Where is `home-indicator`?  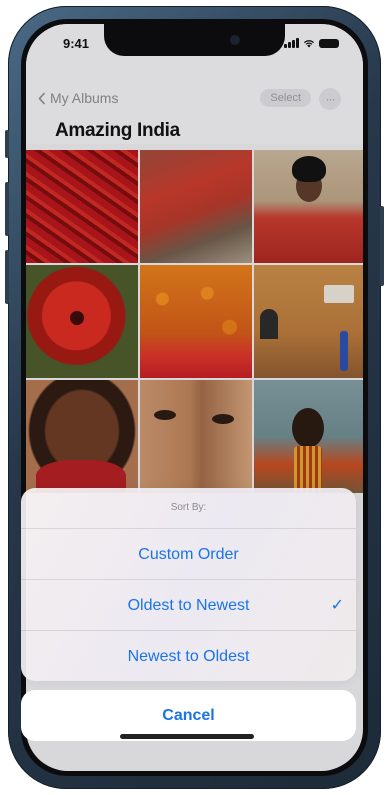 home-indicator is located at coordinates (187, 736).